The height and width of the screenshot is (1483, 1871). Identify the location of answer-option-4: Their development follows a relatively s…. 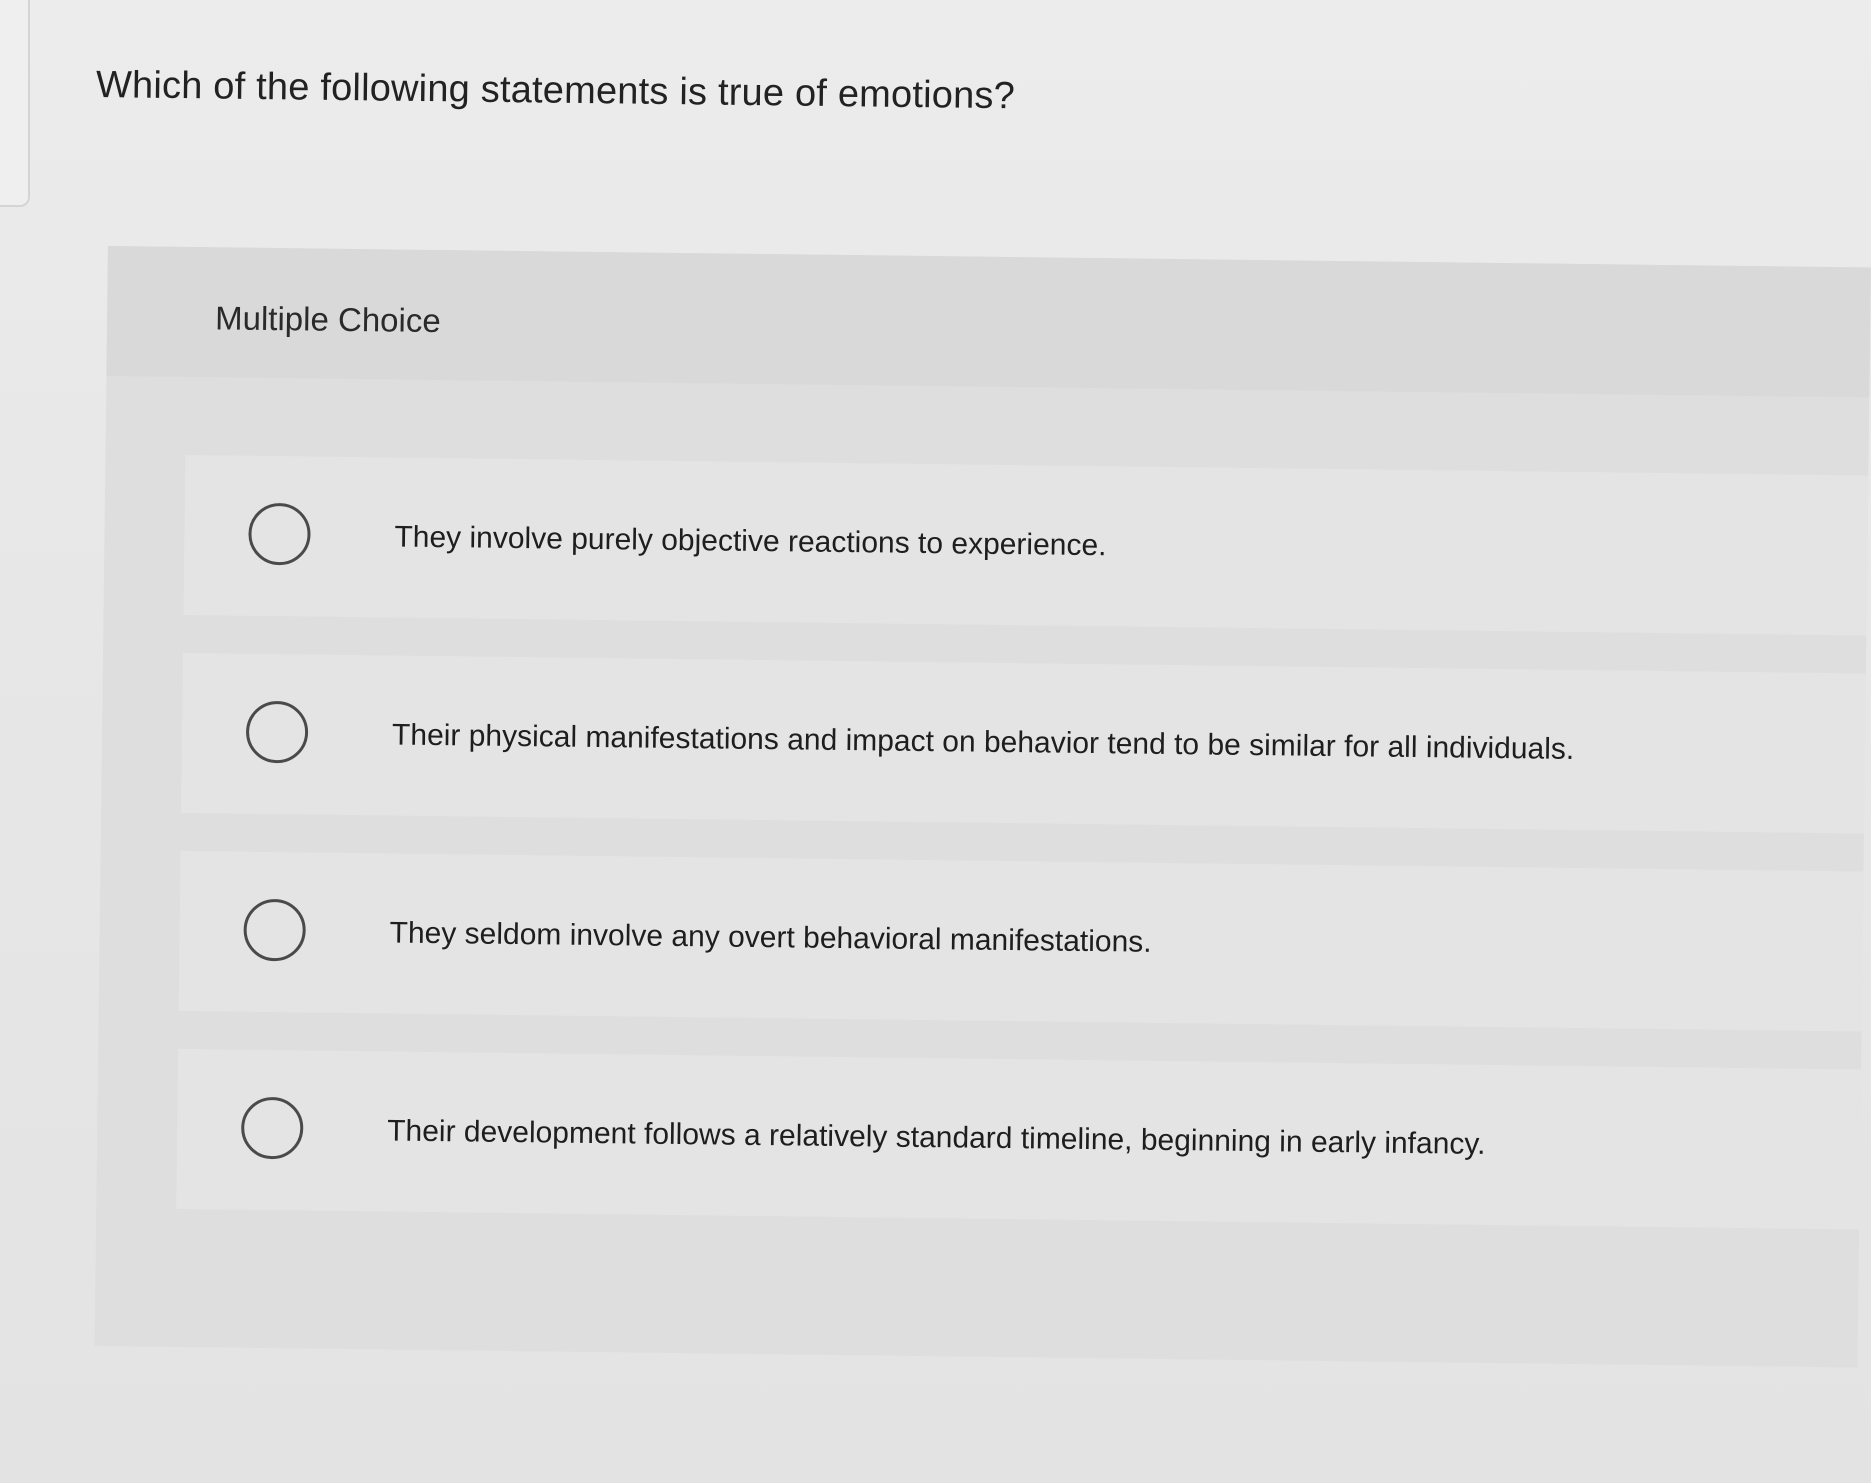
(1019, 1139).